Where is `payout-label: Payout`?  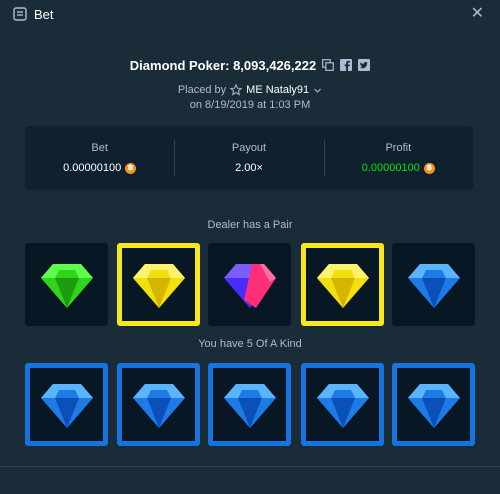
payout-label: Payout is located at coordinates (249, 148).